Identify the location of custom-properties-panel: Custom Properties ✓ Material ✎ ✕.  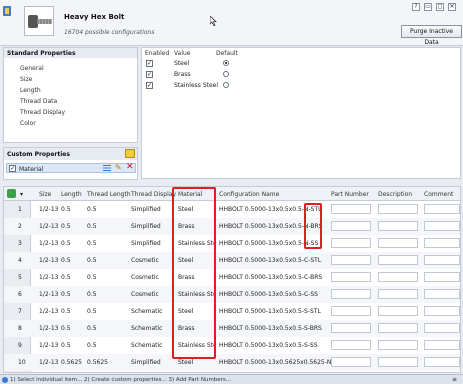
(70, 163).